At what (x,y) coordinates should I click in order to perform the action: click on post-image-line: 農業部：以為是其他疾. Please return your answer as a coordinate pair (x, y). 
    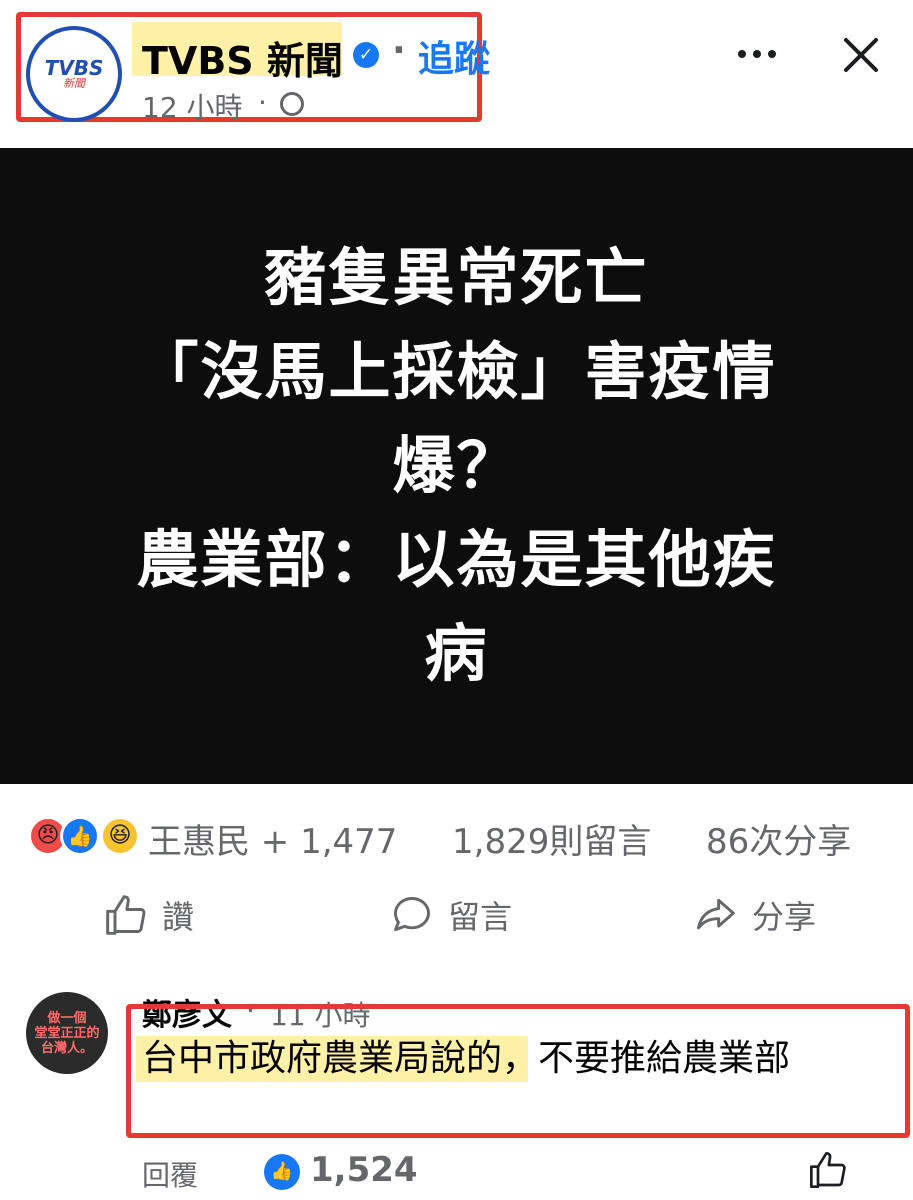
    Looking at the image, I should click on (456, 559).